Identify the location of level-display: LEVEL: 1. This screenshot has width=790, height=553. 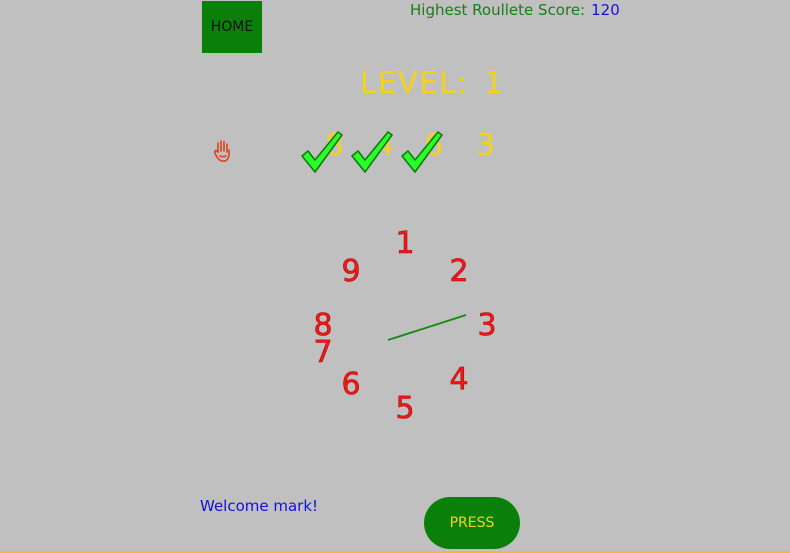
(432, 83).